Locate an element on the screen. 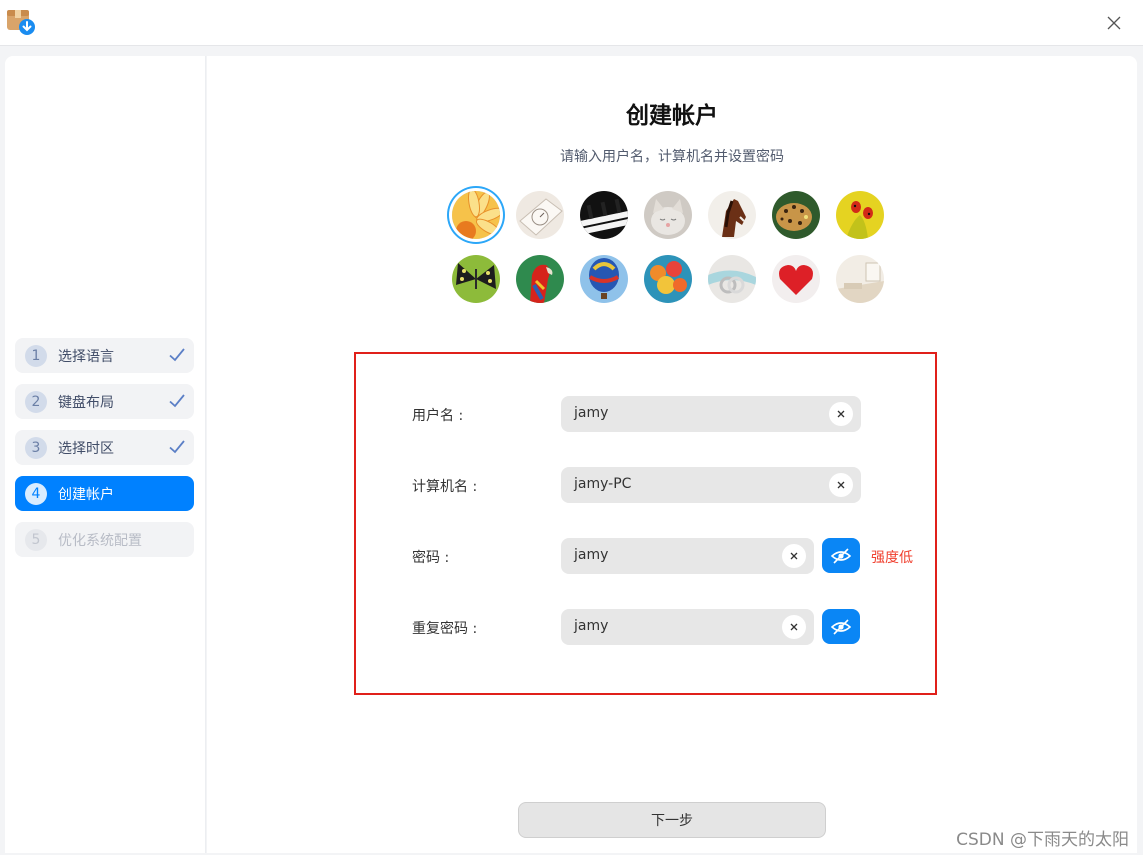  sidebar-step-keyboard: 2 键盘布局 is located at coordinates (104, 401).